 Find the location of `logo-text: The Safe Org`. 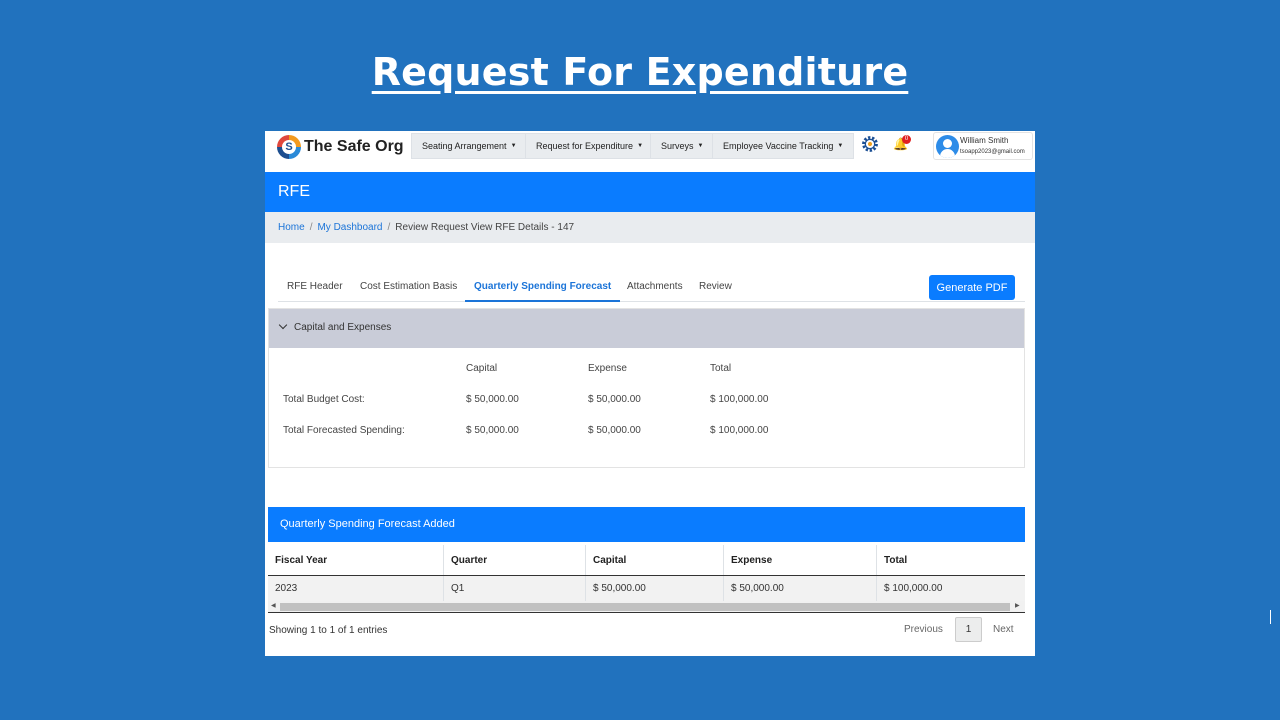

logo-text: The Safe Org is located at coordinates (354, 146).